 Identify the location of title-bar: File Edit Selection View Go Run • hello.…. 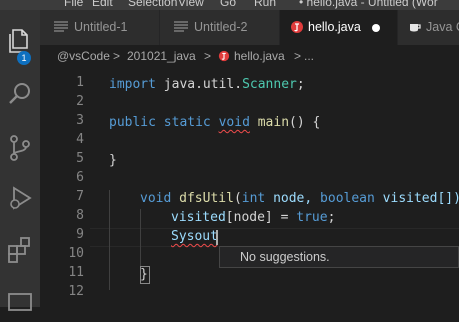
(229, 5).